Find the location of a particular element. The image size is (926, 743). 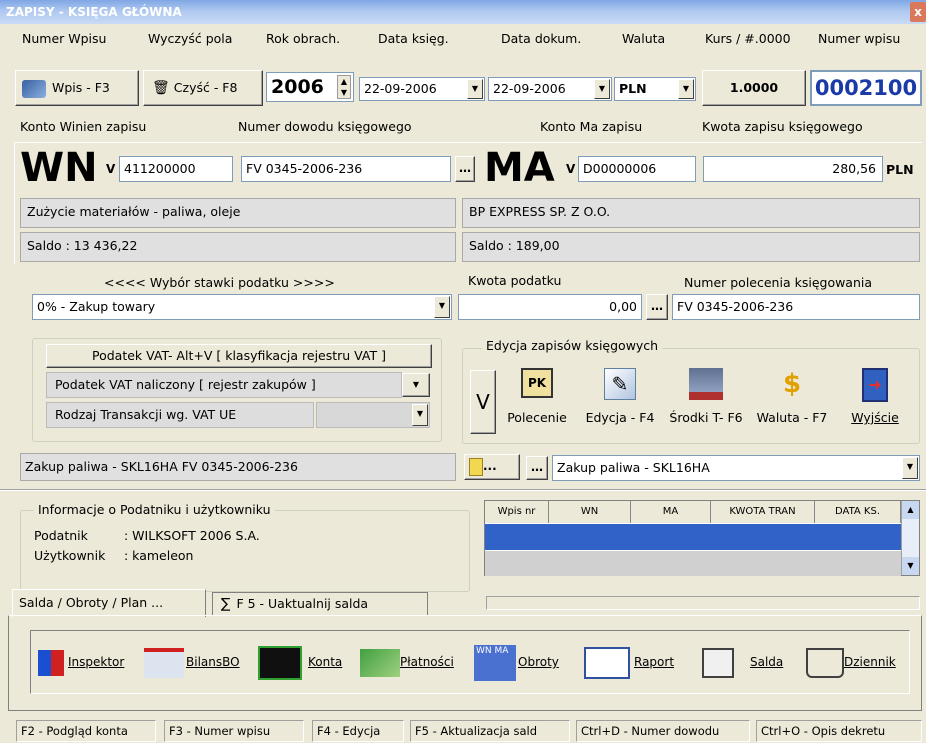

label-konto-ma: Konto Ma zapisu is located at coordinates (591, 126).